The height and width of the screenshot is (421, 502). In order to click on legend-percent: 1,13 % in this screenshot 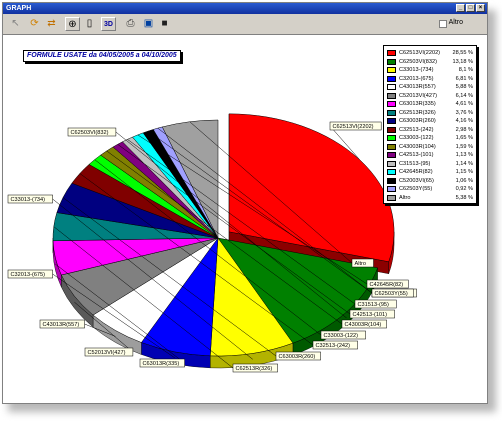, I will do `click(464, 155)`.